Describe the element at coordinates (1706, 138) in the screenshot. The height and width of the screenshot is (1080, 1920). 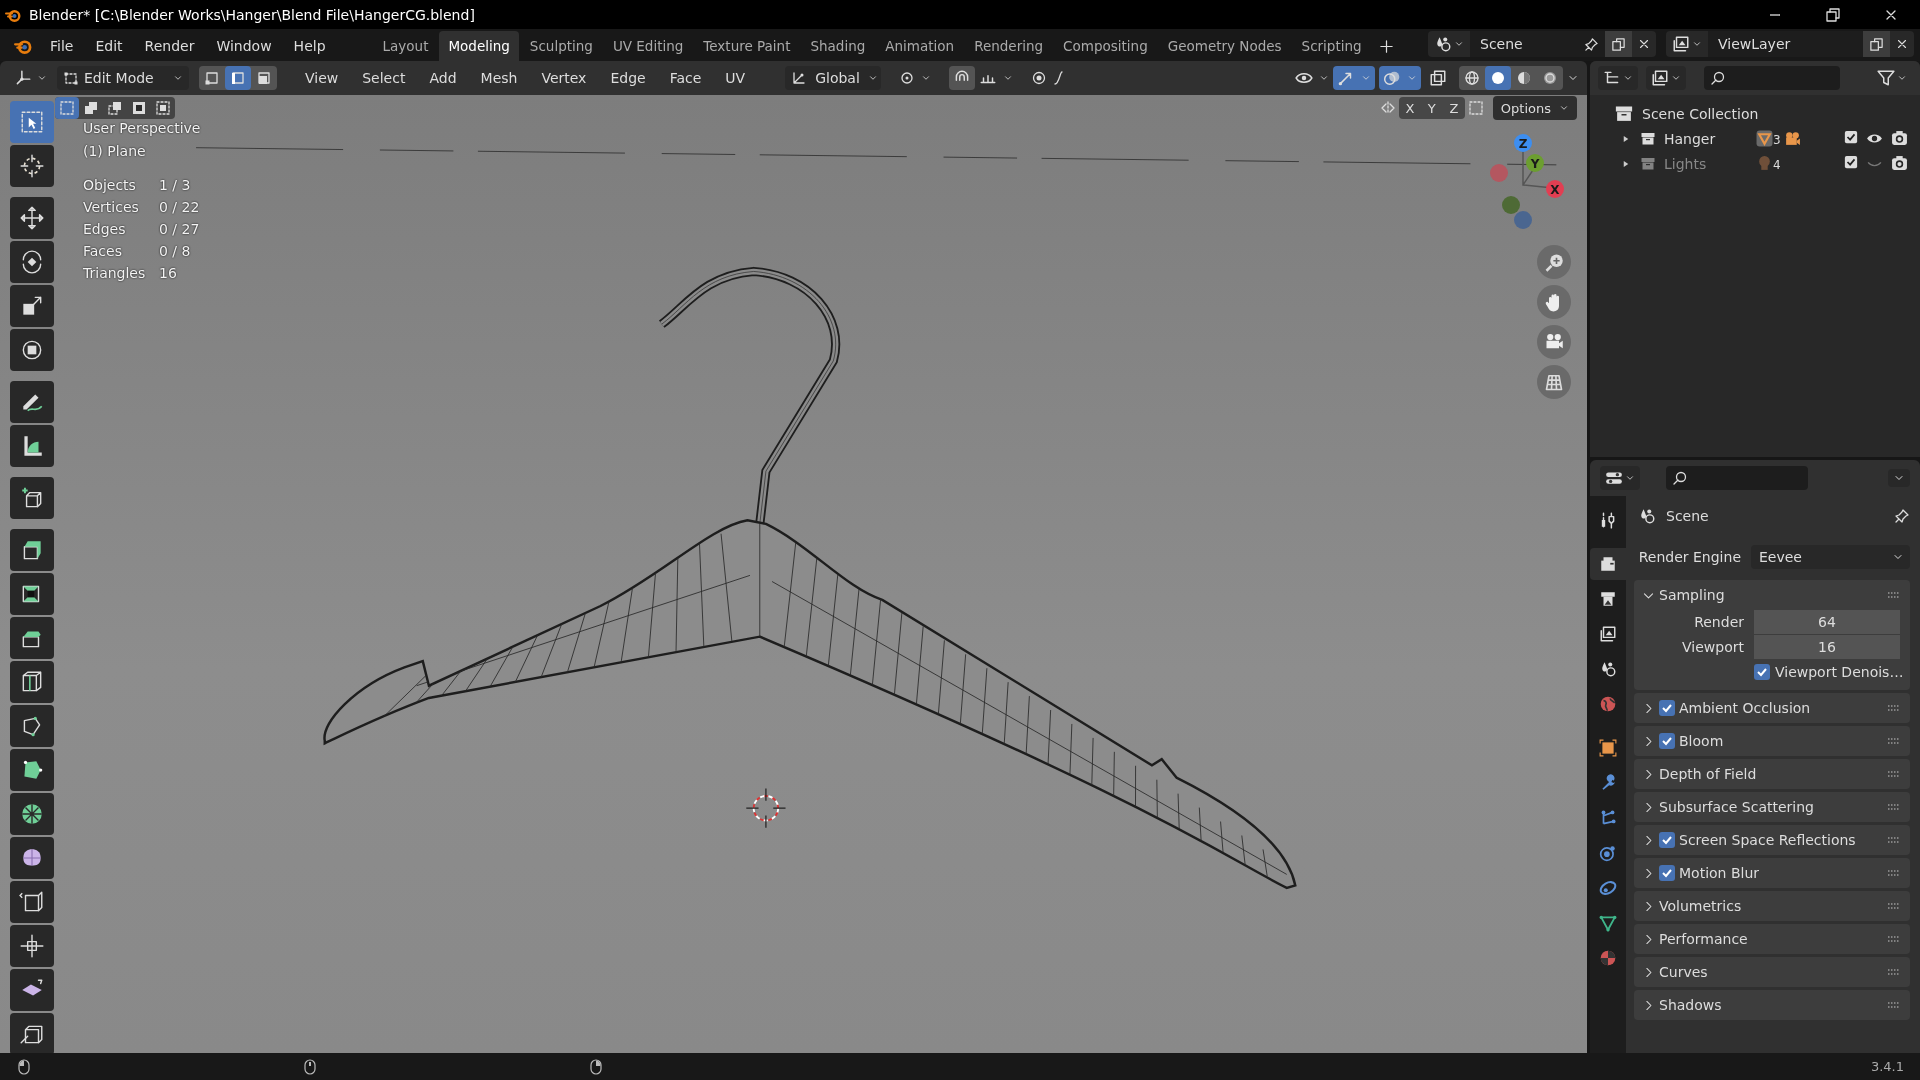
I see `collection-name: Hanger` at that location.